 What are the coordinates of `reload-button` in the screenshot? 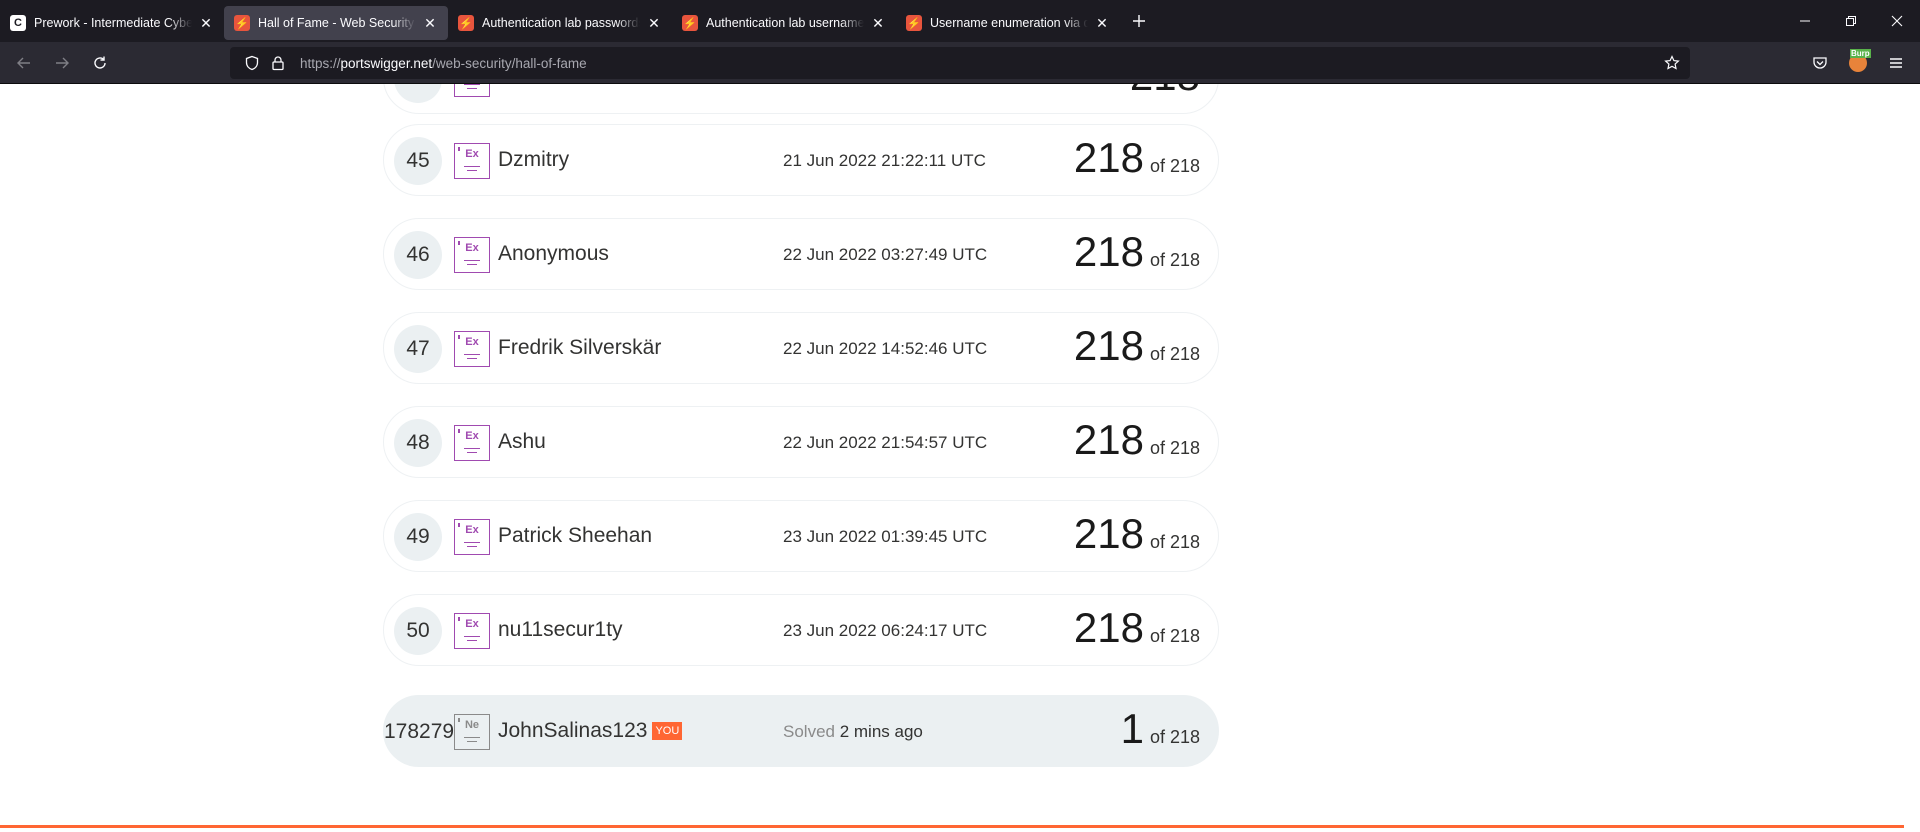 It's located at (100, 63).